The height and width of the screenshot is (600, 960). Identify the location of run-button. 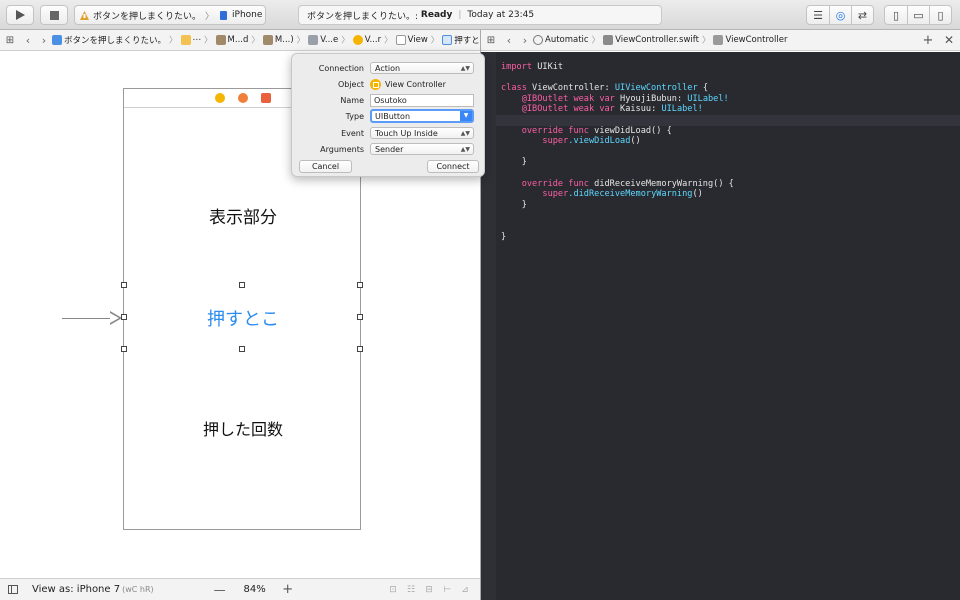
(20, 15).